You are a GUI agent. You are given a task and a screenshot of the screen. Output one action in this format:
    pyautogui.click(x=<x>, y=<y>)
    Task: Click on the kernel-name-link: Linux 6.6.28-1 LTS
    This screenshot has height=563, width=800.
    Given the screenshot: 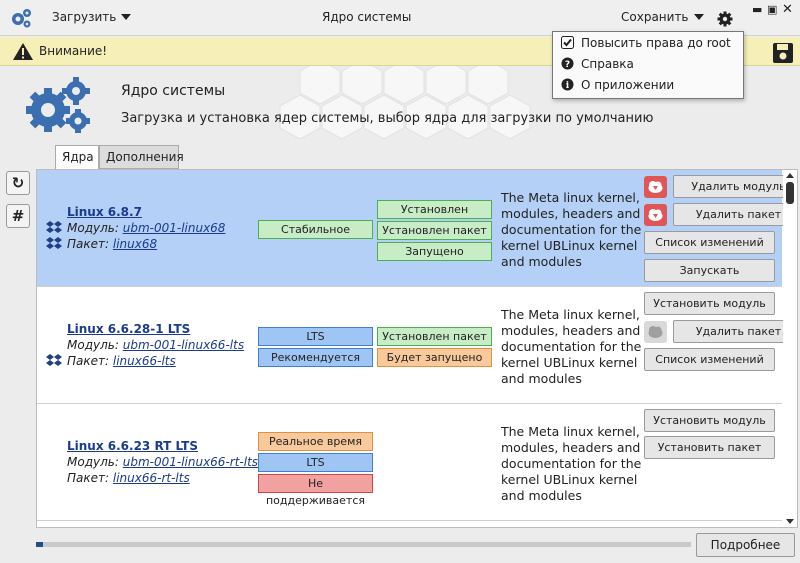 What is the action you would take?
    pyautogui.click(x=128, y=329)
    